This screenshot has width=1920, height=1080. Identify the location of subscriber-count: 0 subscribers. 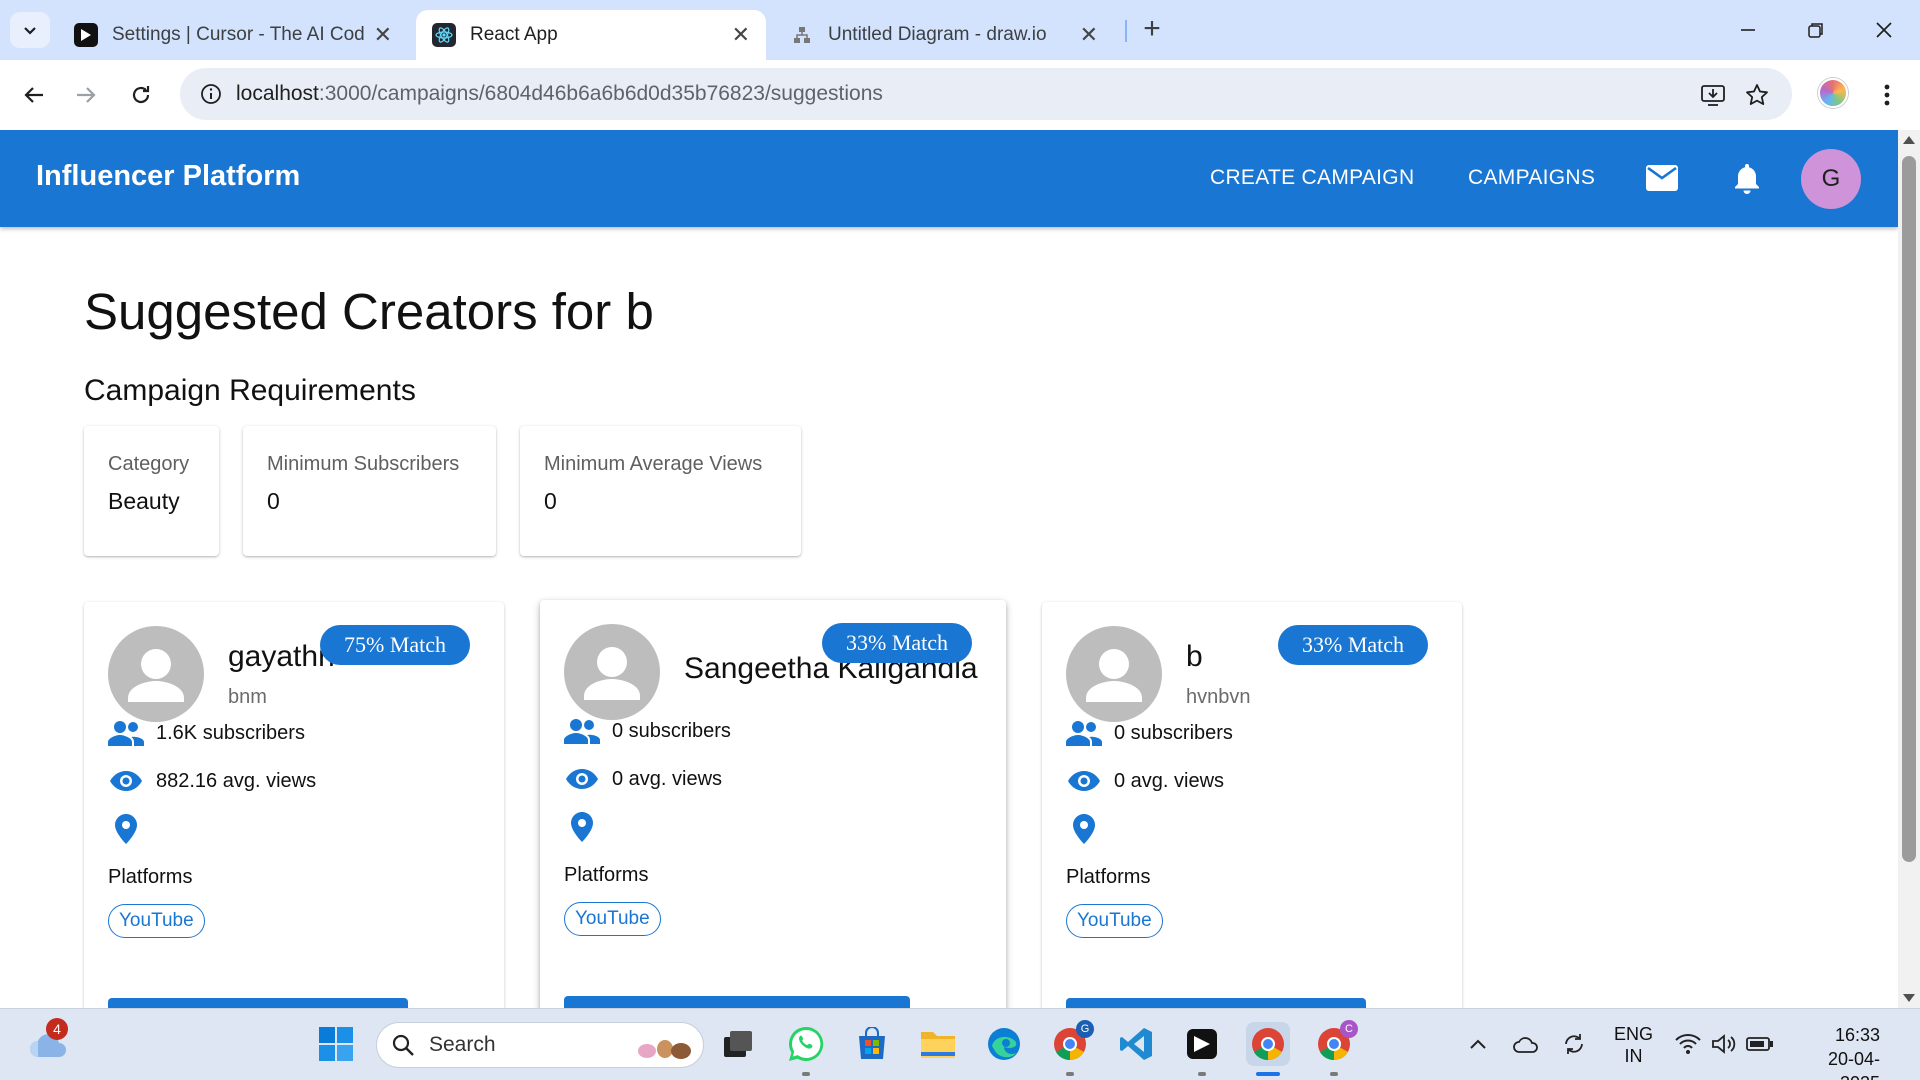
(647, 731).